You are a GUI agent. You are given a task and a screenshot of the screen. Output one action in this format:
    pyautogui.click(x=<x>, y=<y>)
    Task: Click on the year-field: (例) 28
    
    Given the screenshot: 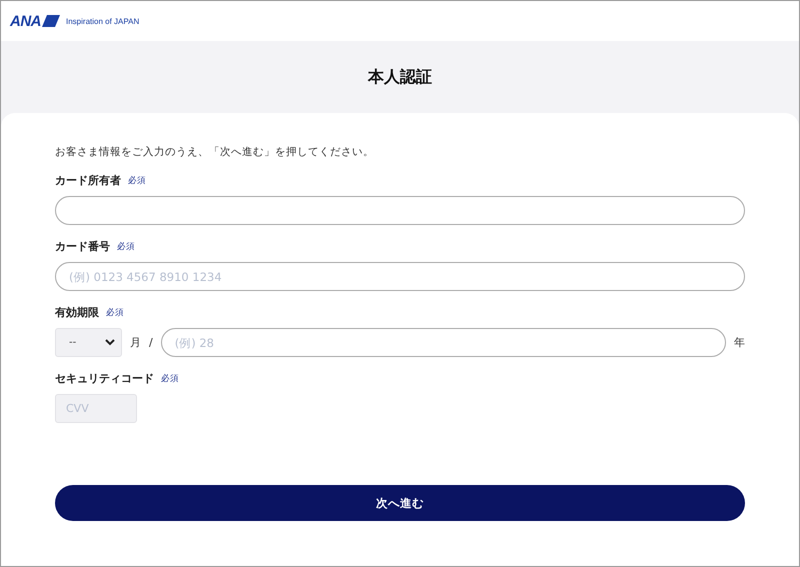 What is the action you would take?
    pyautogui.click(x=443, y=342)
    